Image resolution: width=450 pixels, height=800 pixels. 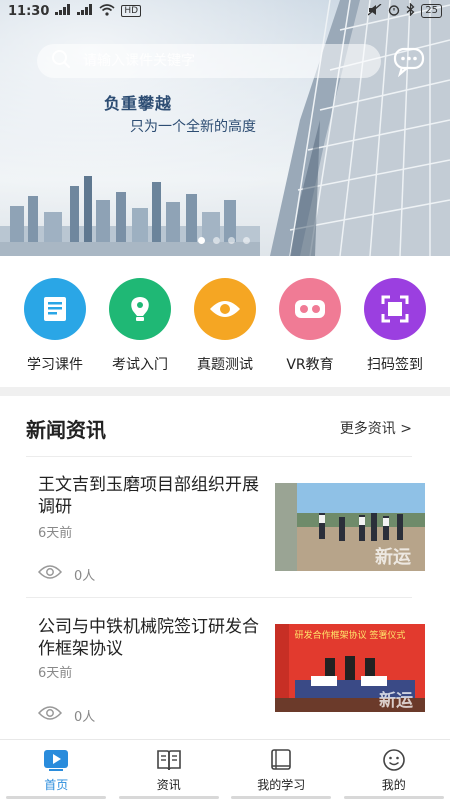 I want to click on quick-action-label: 考试入门, so click(x=140, y=365).